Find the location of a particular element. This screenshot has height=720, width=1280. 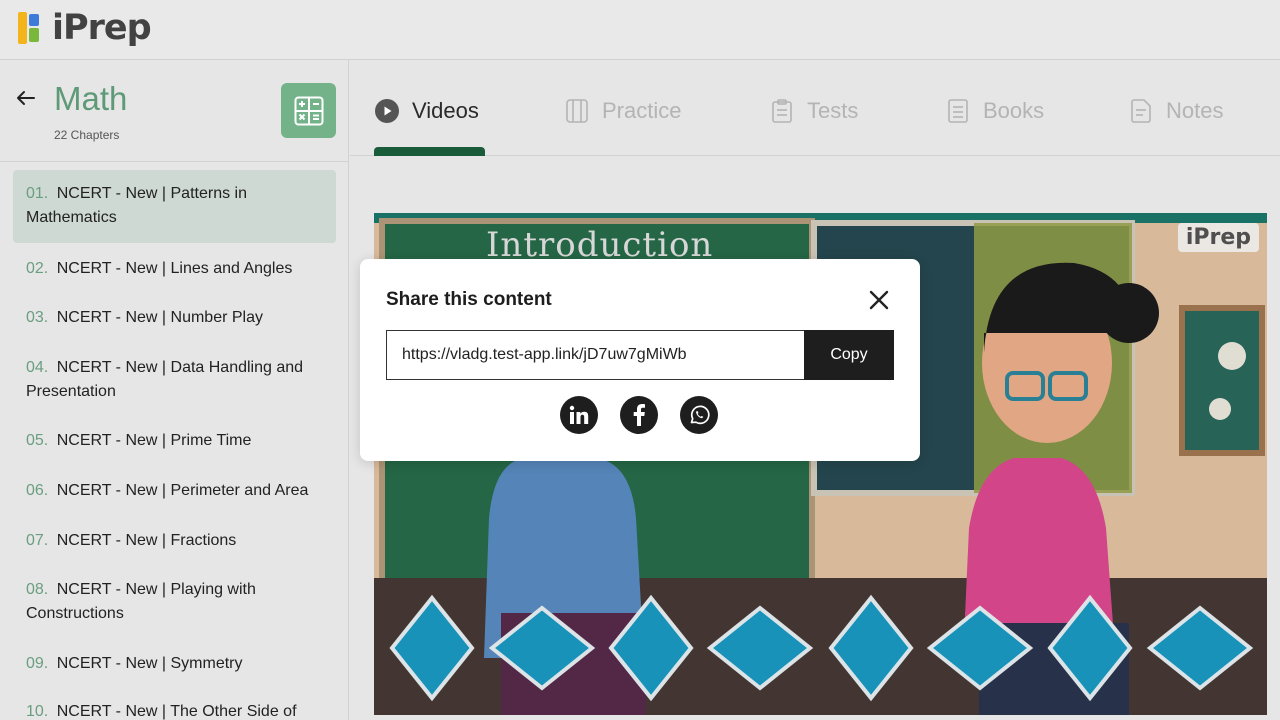

linkedin-share-button is located at coordinates (579, 415).